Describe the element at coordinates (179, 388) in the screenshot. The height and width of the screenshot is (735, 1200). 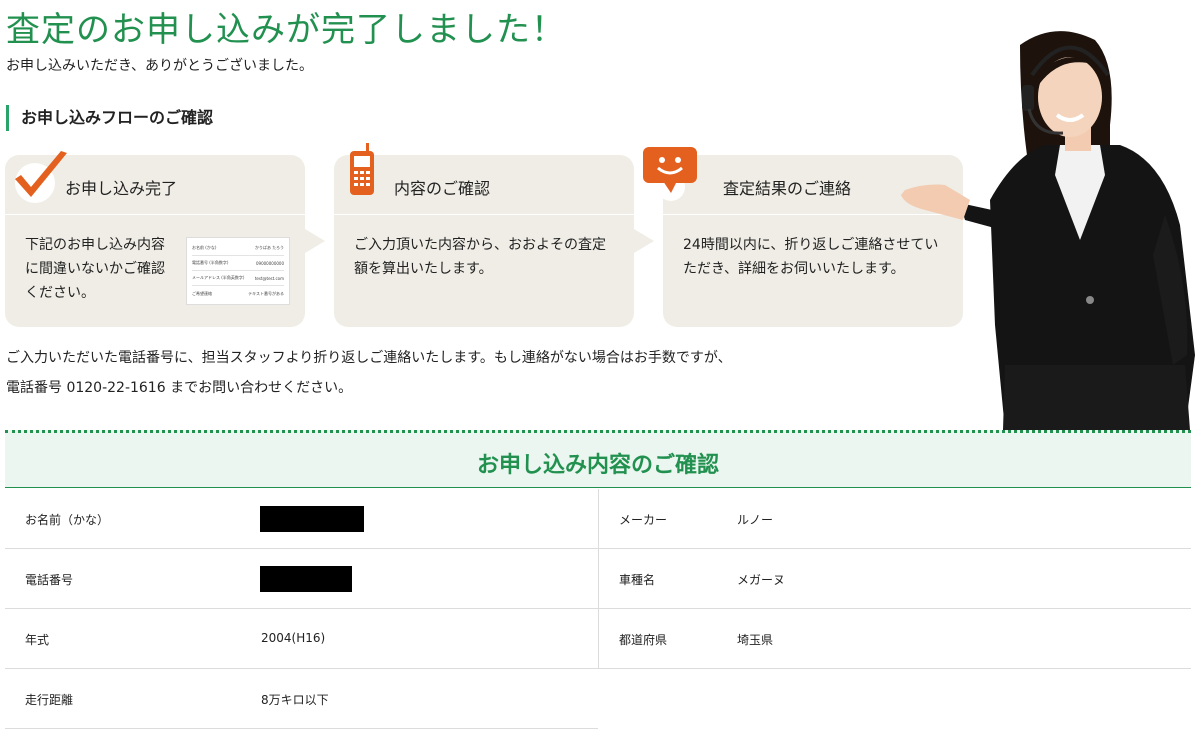
I see `contact-notice-line: 電話番号 0120-22-1616 までお問い合わせください。` at that location.